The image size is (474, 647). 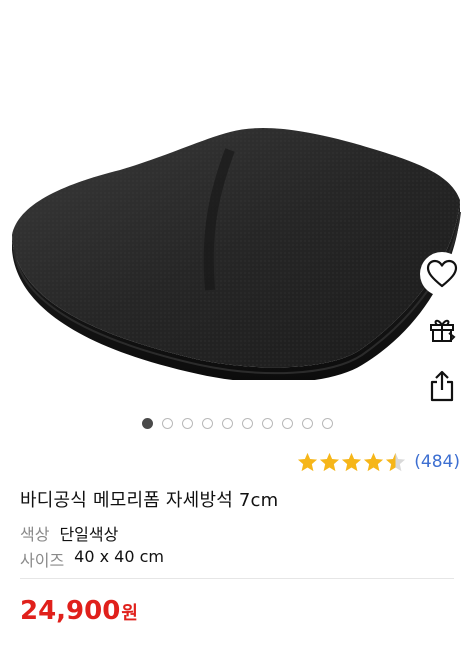 I want to click on gift-icon, so click(x=443, y=330).